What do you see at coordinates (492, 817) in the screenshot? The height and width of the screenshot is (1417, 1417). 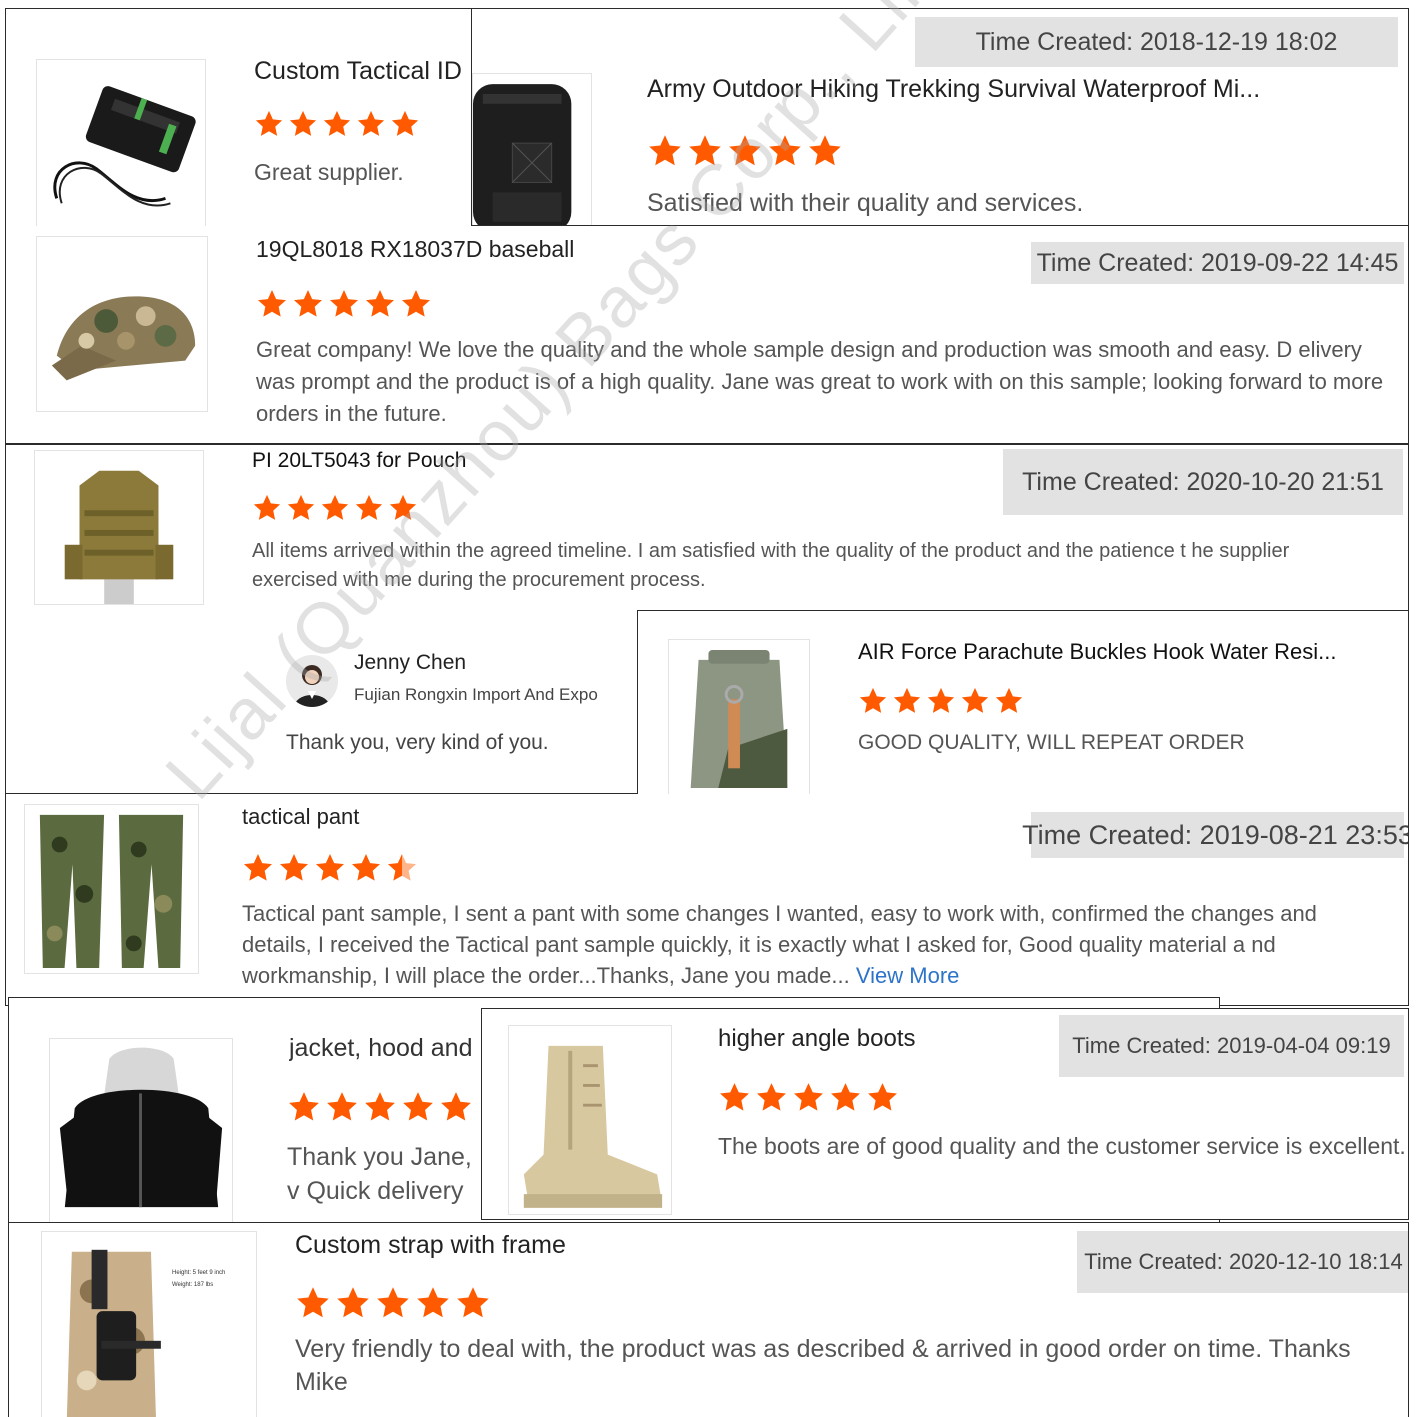 I see `product-title: tactical pant` at bounding box center [492, 817].